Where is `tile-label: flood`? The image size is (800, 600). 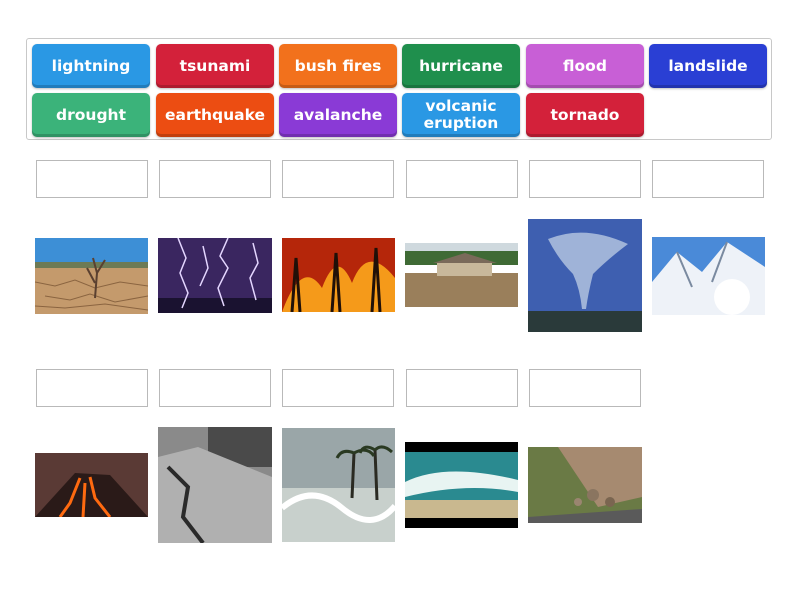
tile-label: flood is located at coordinates (585, 65).